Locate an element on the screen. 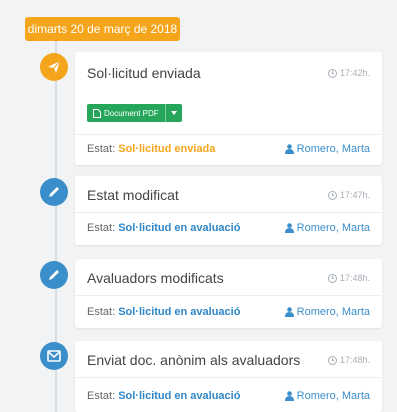 The height and width of the screenshot is (412, 397). entry-status: Estat: Sol·licitud enviada is located at coordinates (151, 149).